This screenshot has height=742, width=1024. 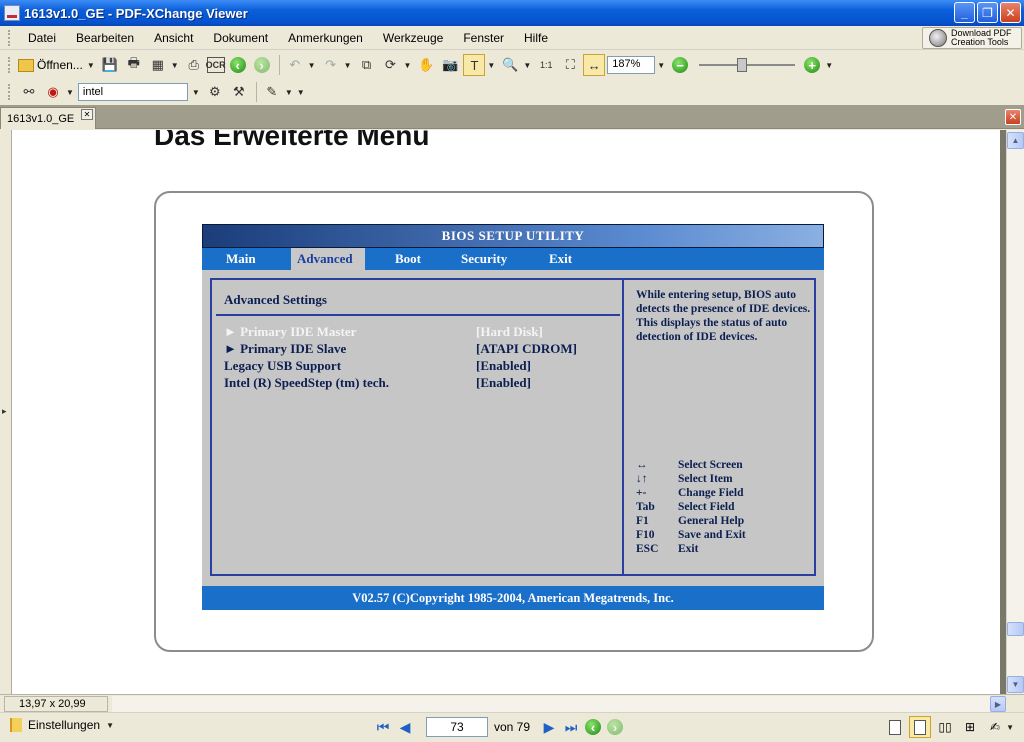 I want to click on expand-arrow-icon: ▸, so click(x=5, y=412).